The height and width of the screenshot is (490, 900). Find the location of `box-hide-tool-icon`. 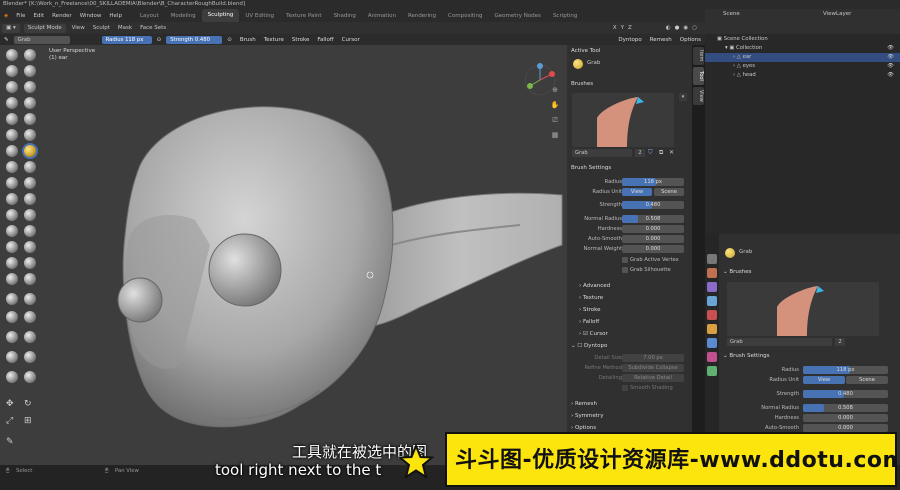

box-hide-tool-icon is located at coordinates (12, 299).